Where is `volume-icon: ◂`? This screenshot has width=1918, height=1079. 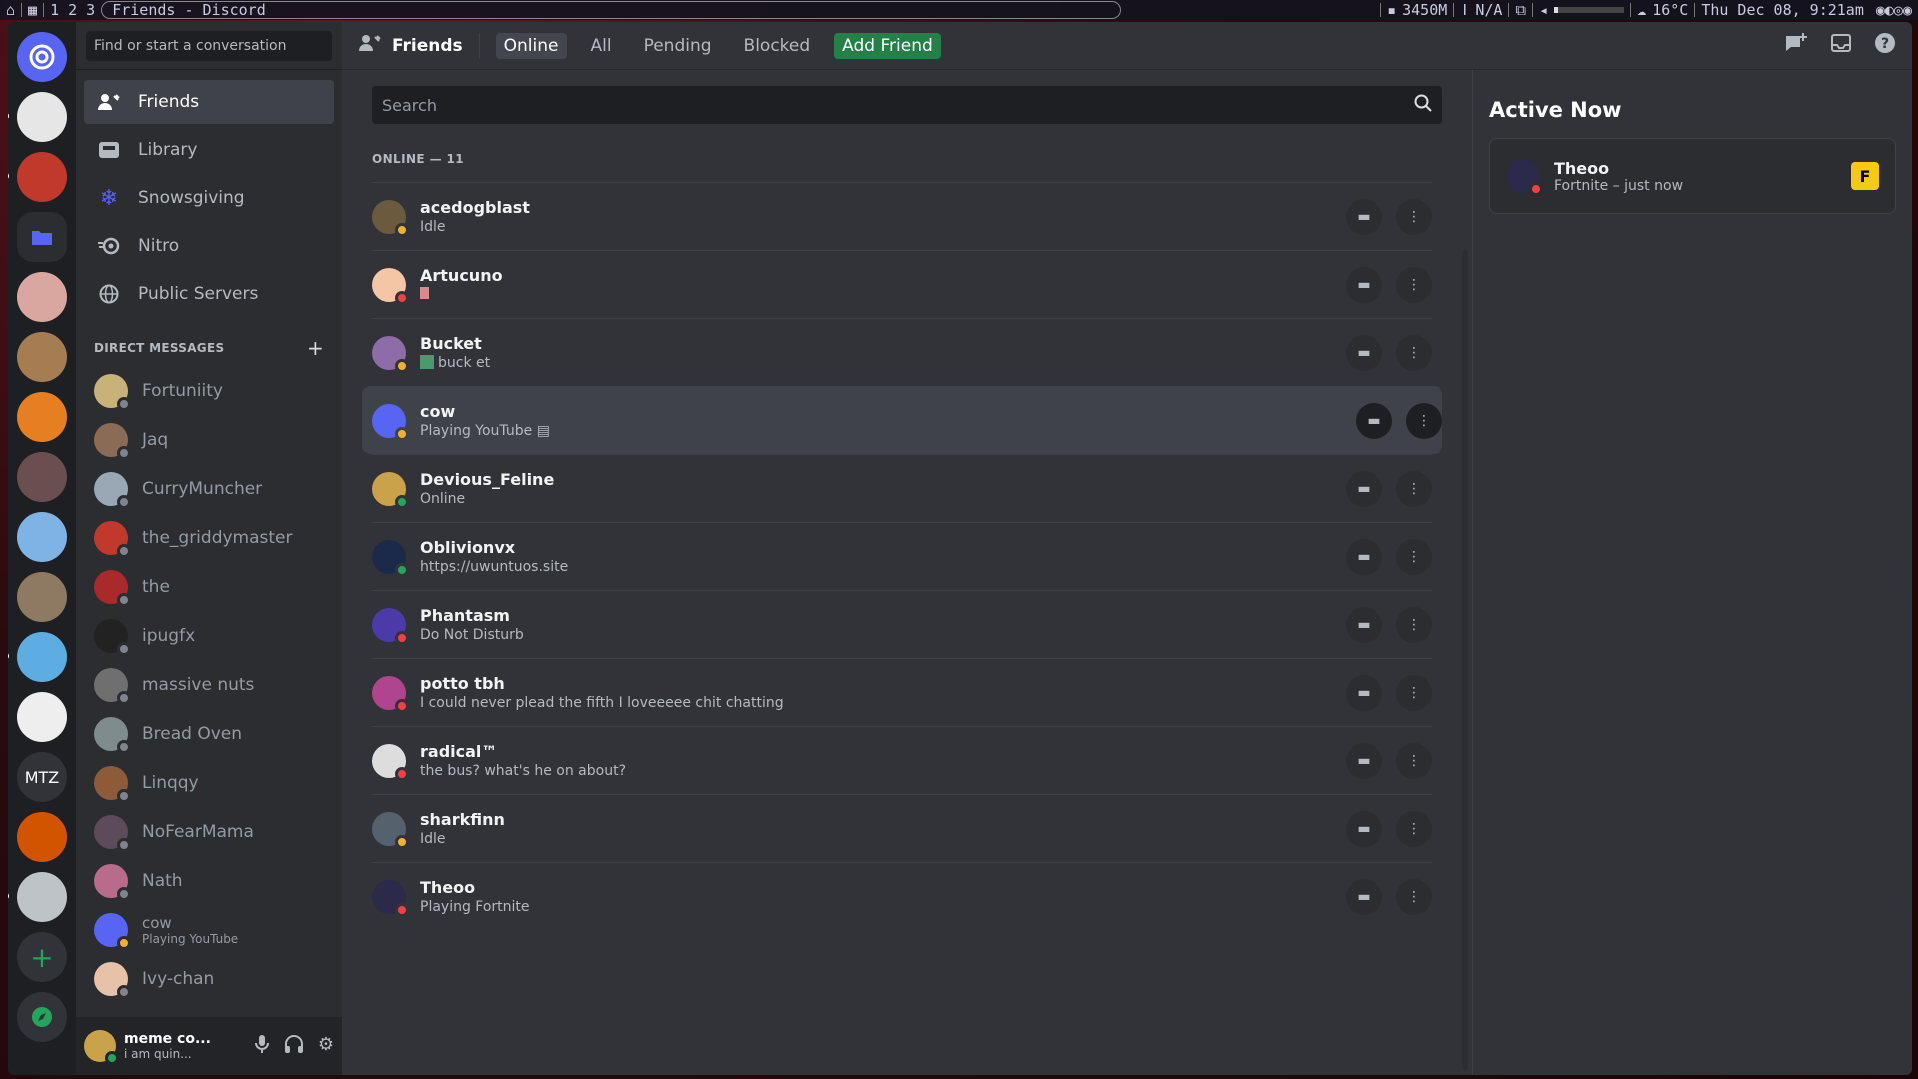 volume-icon: ◂ is located at coordinates (1543, 10).